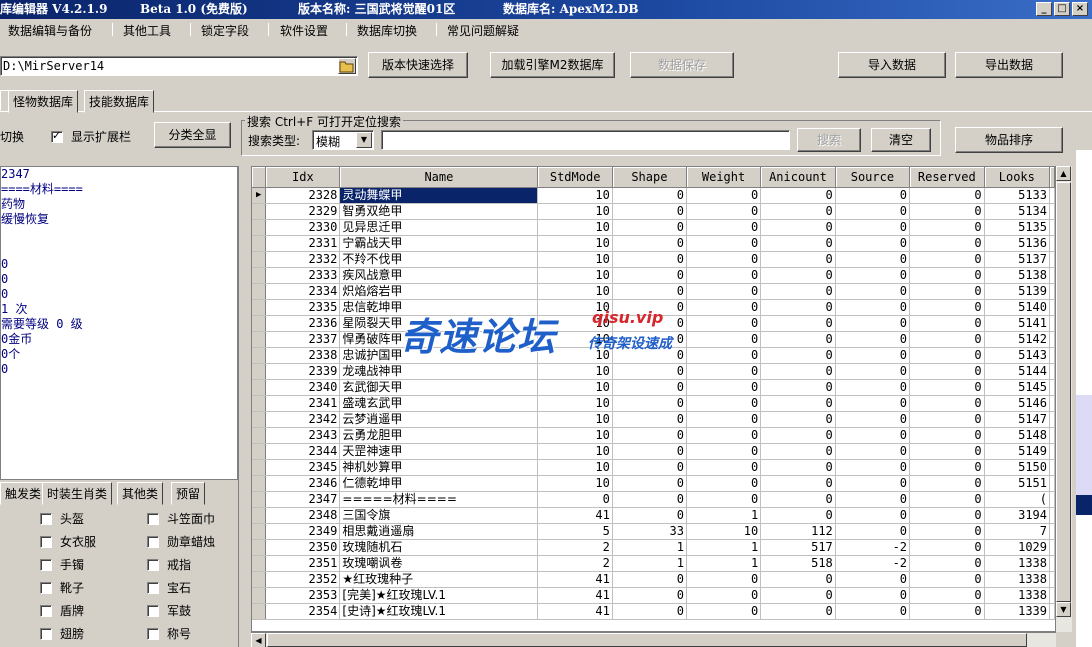 The width and height of the screenshot is (1092, 647). What do you see at coordinates (585, 140) in the screenshot?
I see `search-input` at bounding box center [585, 140].